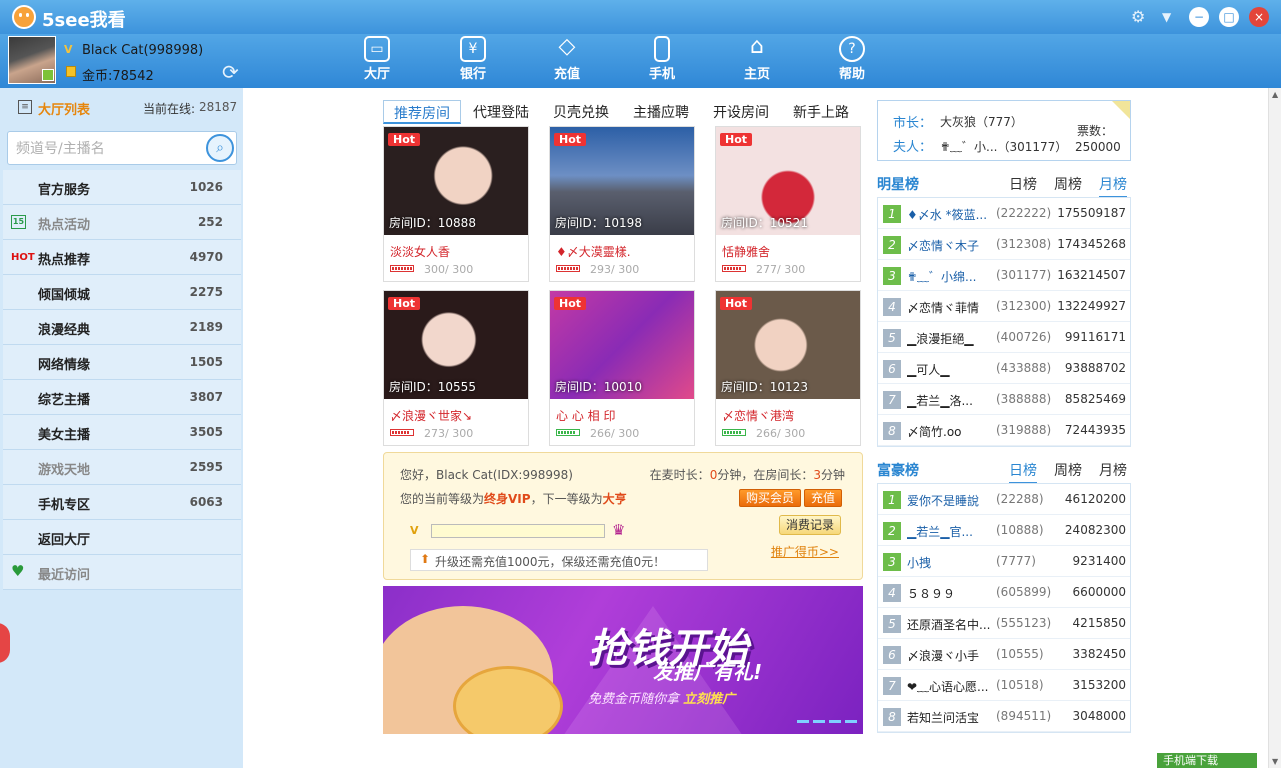 The width and height of the screenshot is (1281, 768). I want to click on room-name: 〆浪漫ヾ世家↘, so click(457, 415).